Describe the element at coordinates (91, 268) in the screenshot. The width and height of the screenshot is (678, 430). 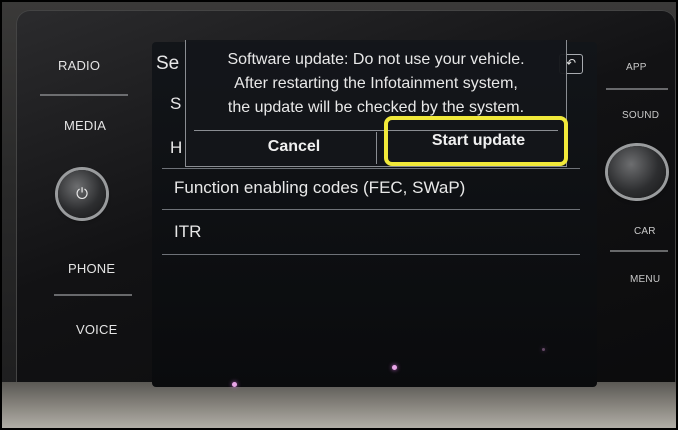
I see `phone-button: PHONE` at that location.